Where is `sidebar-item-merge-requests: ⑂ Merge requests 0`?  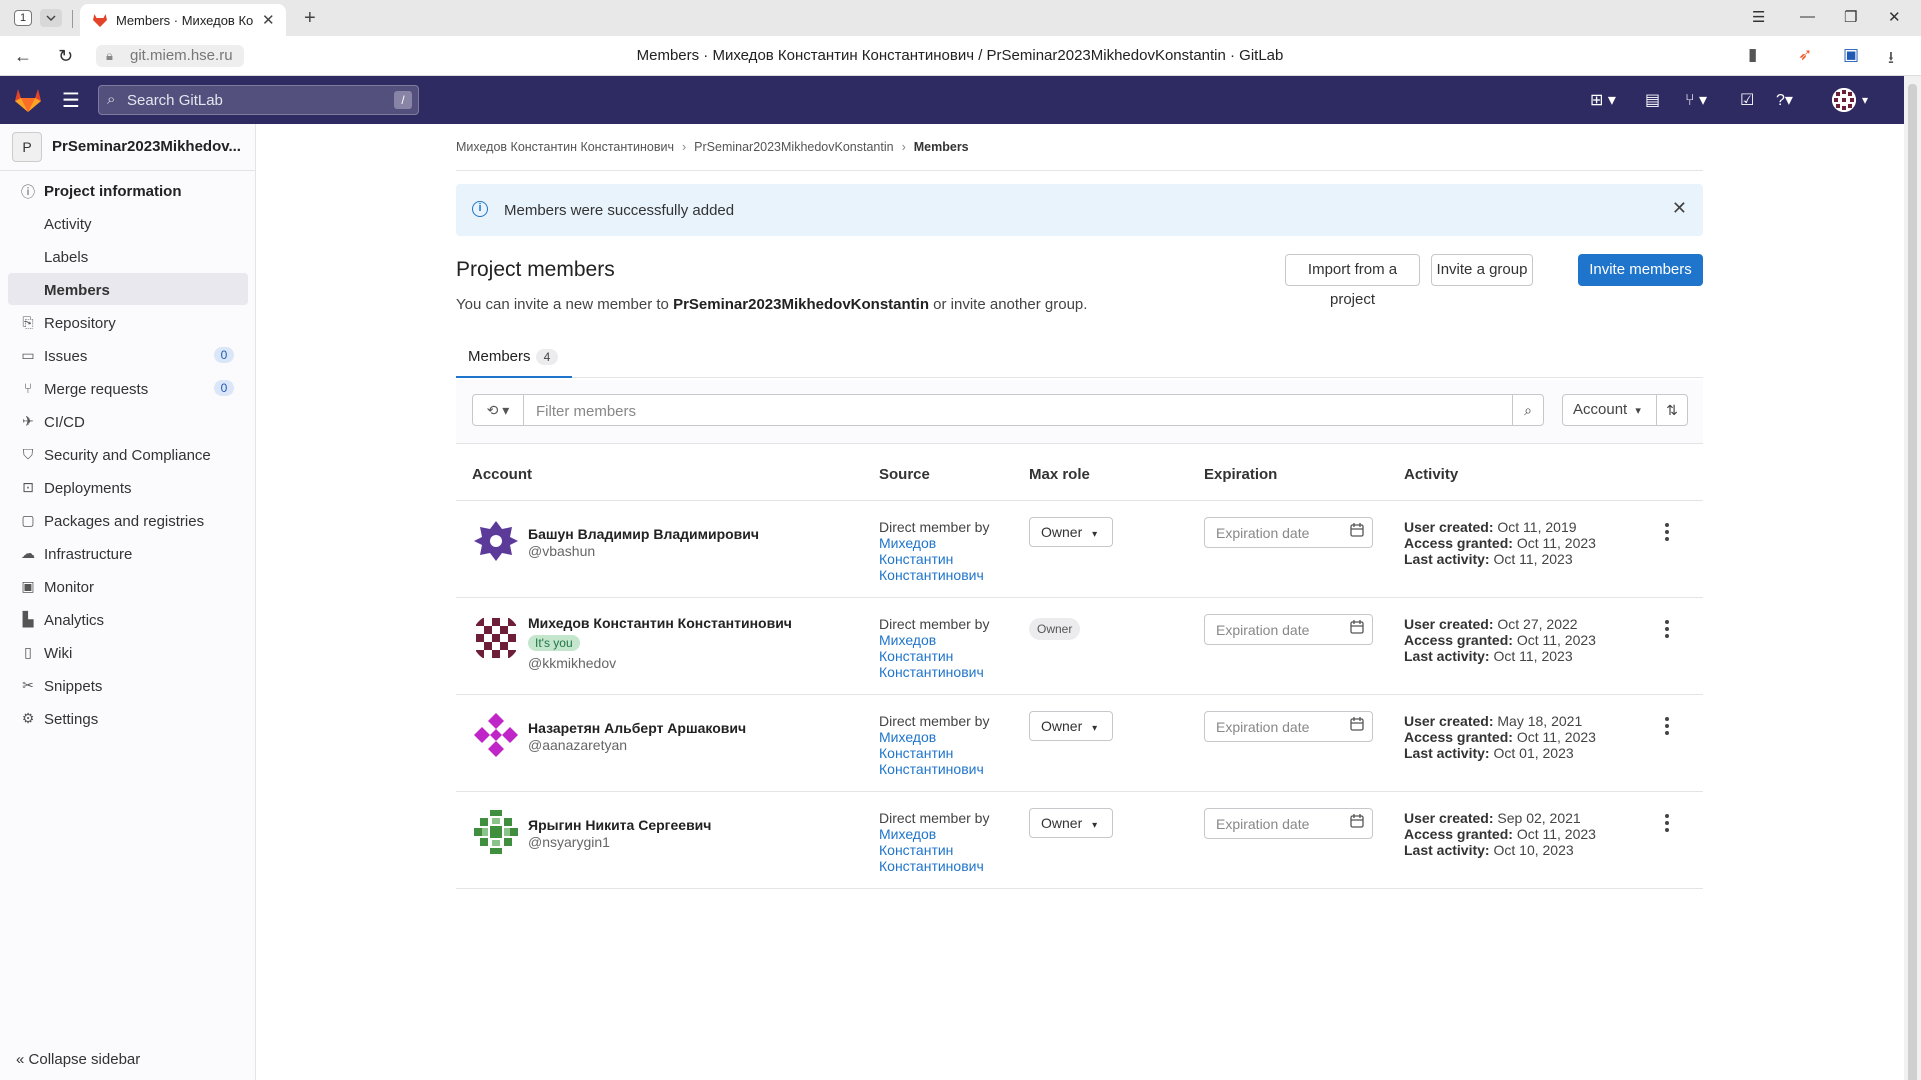 sidebar-item-merge-requests: ⑂ Merge requests 0 is located at coordinates (128, 388).